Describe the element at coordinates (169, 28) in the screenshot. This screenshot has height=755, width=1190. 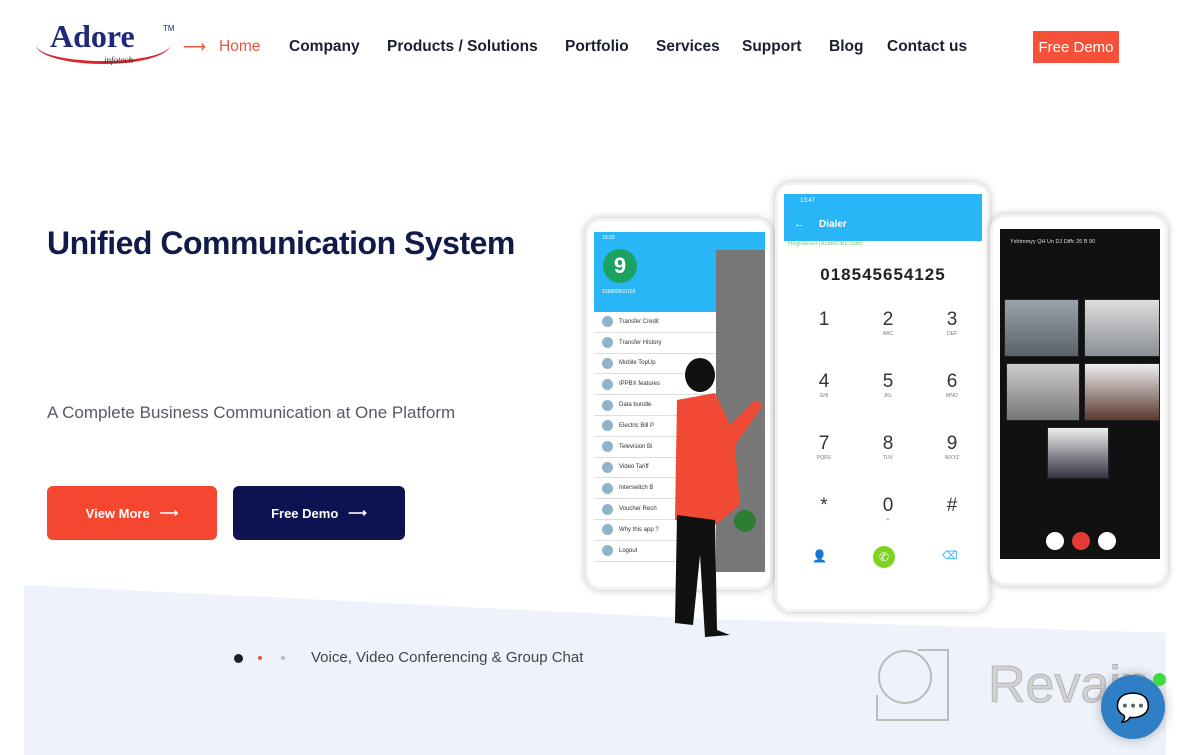
I see `logo-tm: TM` at that location.